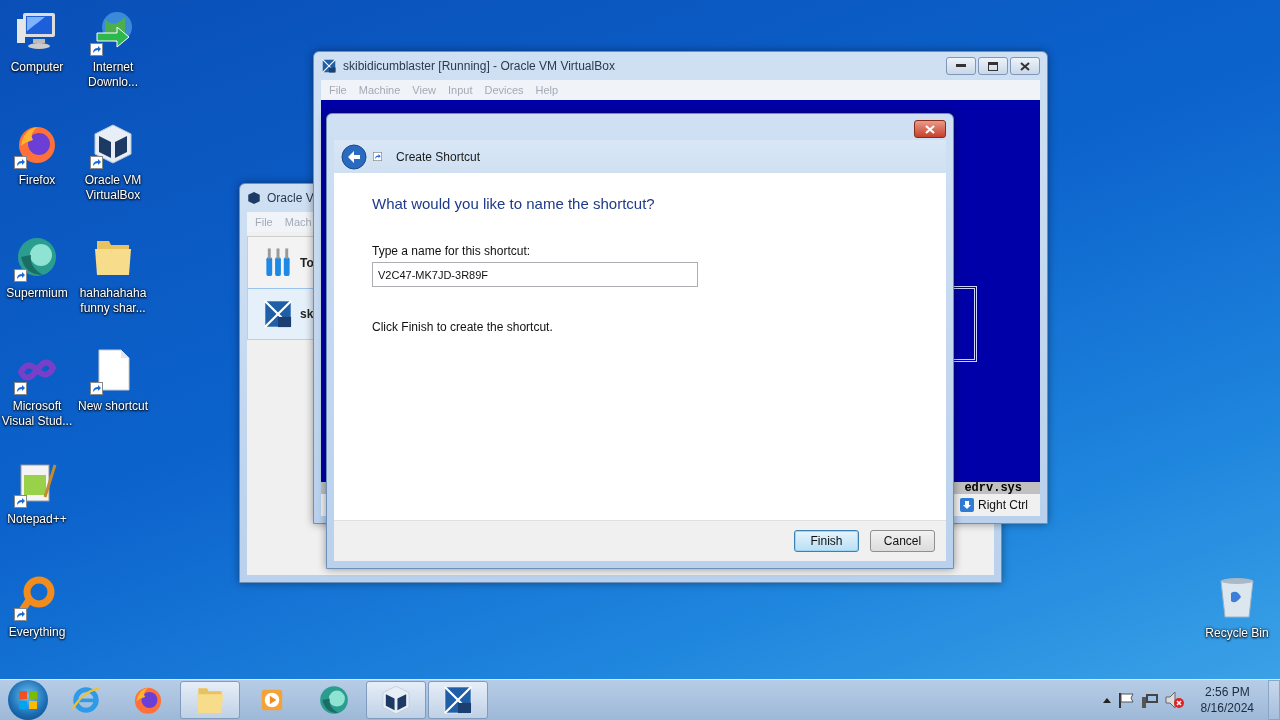 Image resolution: width=1280 pixels, height=720 pixels. Describe the element at coordinates (113, 406) in the screenshot. I see `desktop-icon-label: New shortcut` at that location.